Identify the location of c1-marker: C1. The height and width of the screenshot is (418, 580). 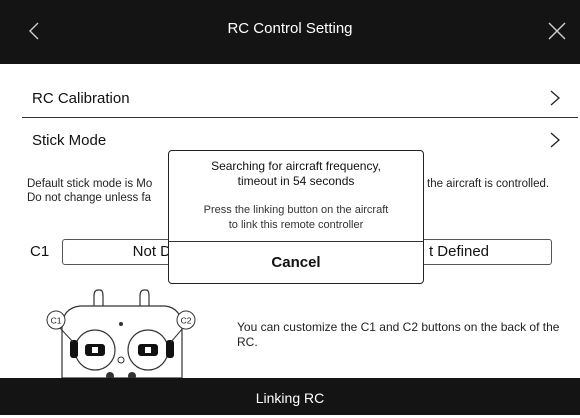
(56, 321).